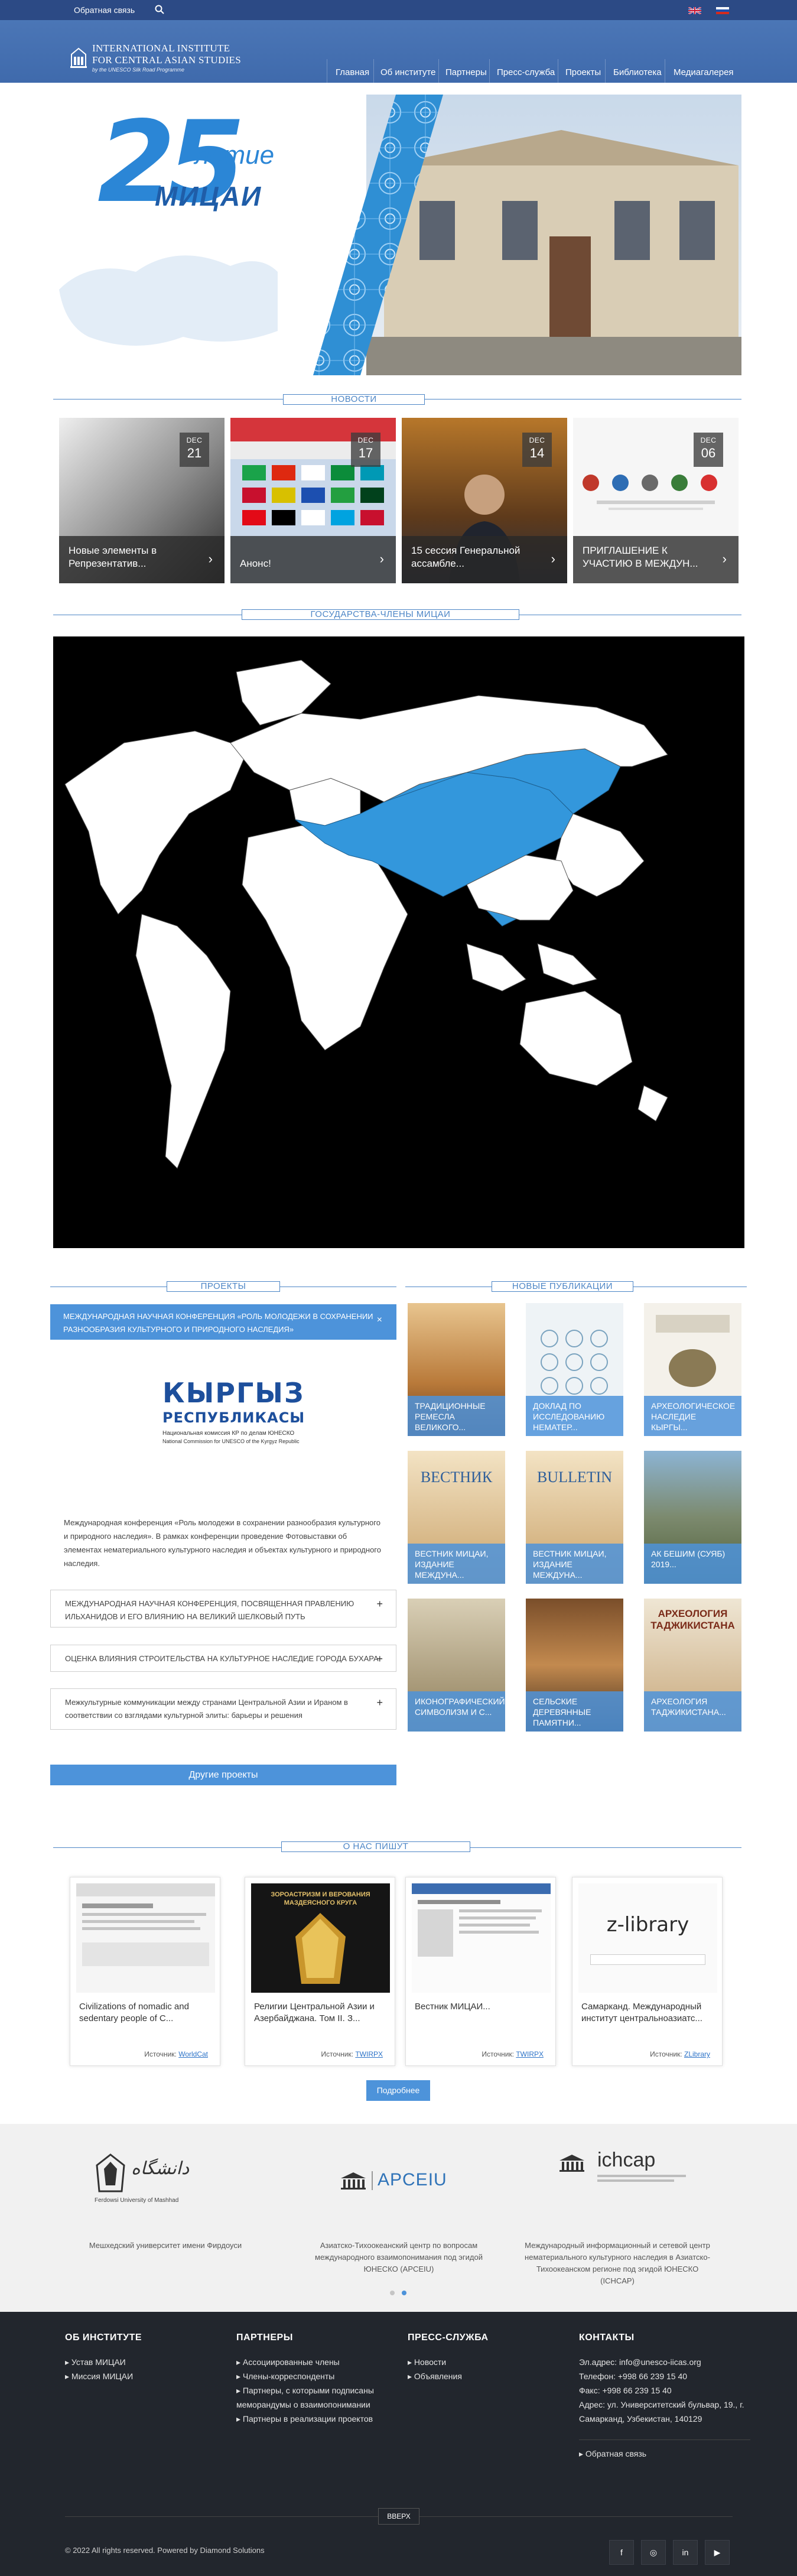 This screenshot has width=797, height=2576. What do you see at coordinates (697, 2054) in the screenshot?
I see `source-link: ZLibrary` at bounding box center [697, 2054].